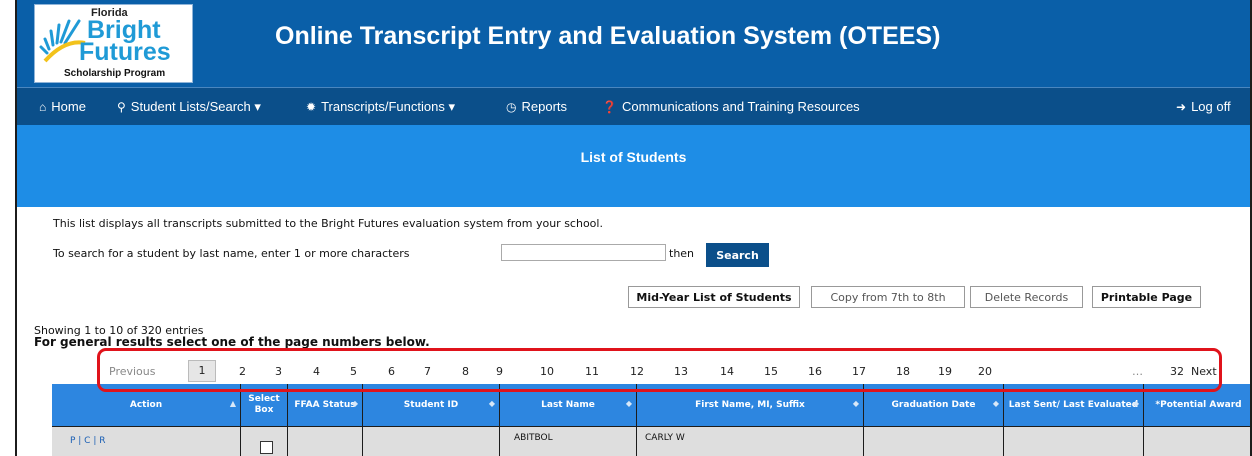  I want to click on nav-logoff-label: Log off, so click(1211, 106).